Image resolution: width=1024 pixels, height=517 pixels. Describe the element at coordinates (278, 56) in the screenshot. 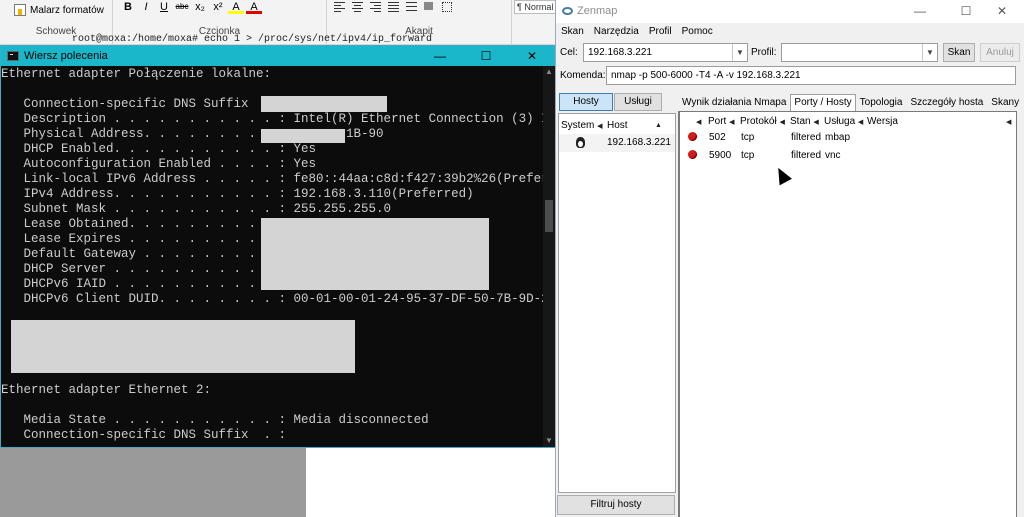

I see `command-prompt-titlebar: Wiersz polecenia — ☐ ✕` at that location.